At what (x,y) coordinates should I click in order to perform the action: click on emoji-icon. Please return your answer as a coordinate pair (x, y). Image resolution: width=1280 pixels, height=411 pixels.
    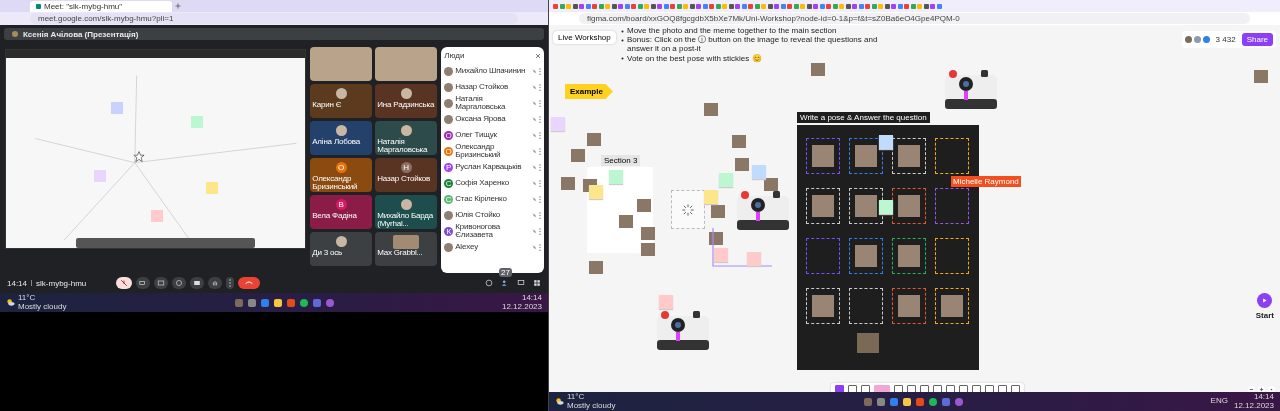
    Looking at the image, I should click on (179, 283).